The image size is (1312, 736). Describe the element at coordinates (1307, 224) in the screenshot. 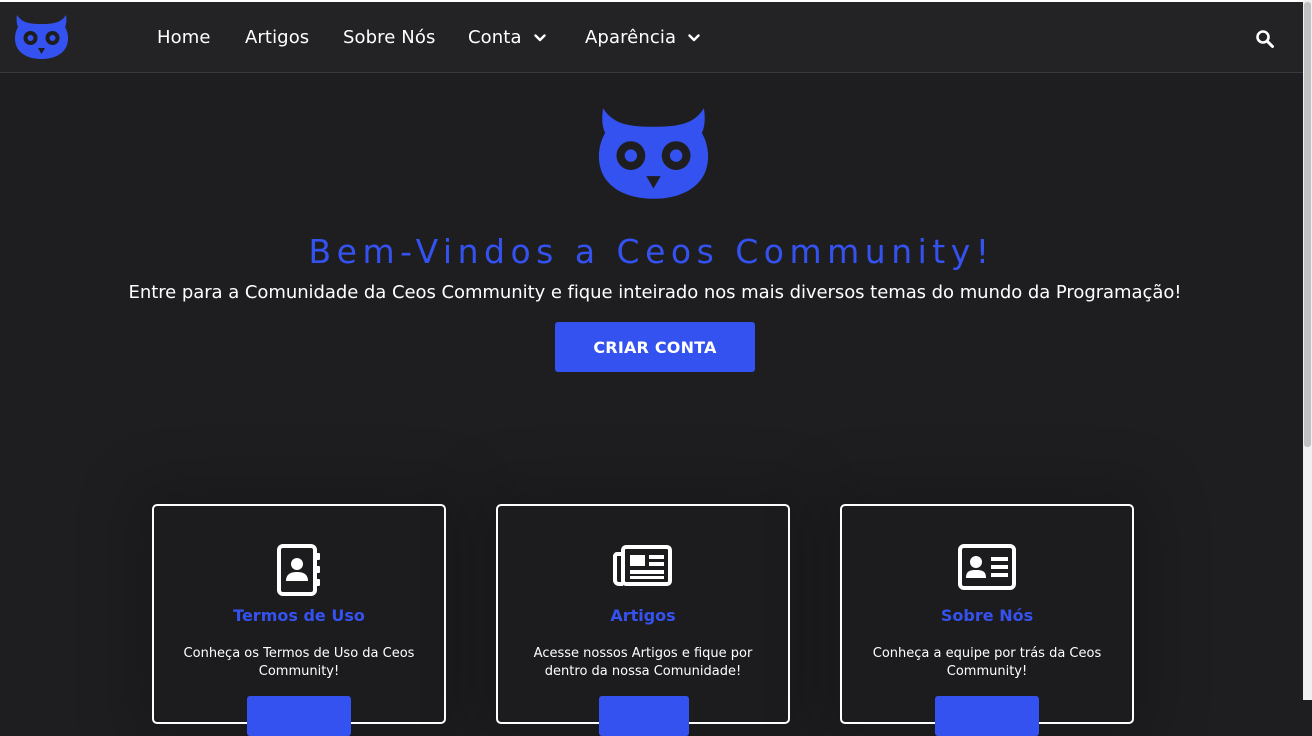

I see `scrollbar-thumb` at that location.